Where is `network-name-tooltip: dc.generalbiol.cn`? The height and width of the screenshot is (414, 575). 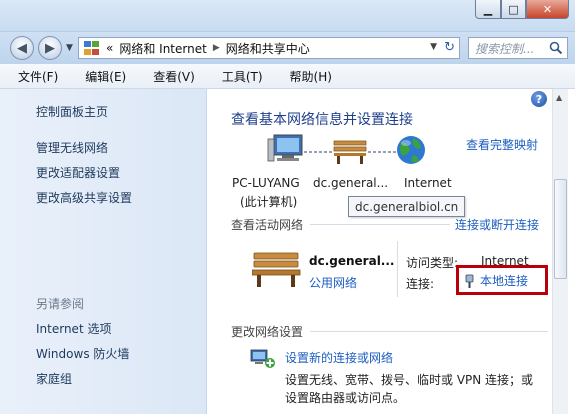 network-name-tooltip: dc.generalbiol.cn is located at coordinates (407, 206).